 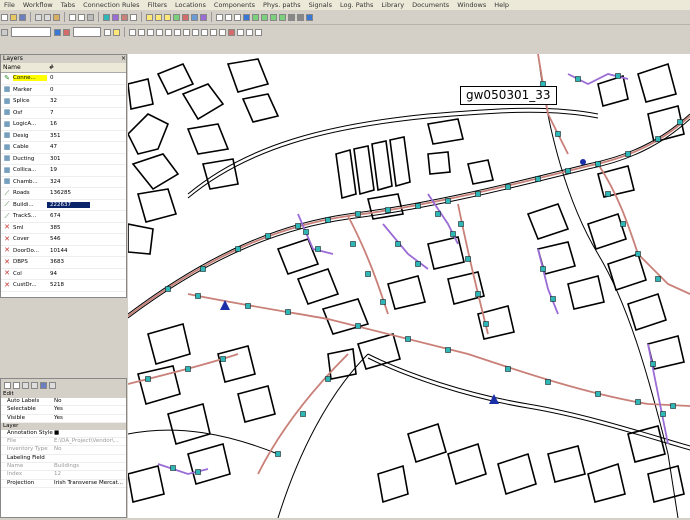 I want to click on print-icon, so click(x=90, y=17).